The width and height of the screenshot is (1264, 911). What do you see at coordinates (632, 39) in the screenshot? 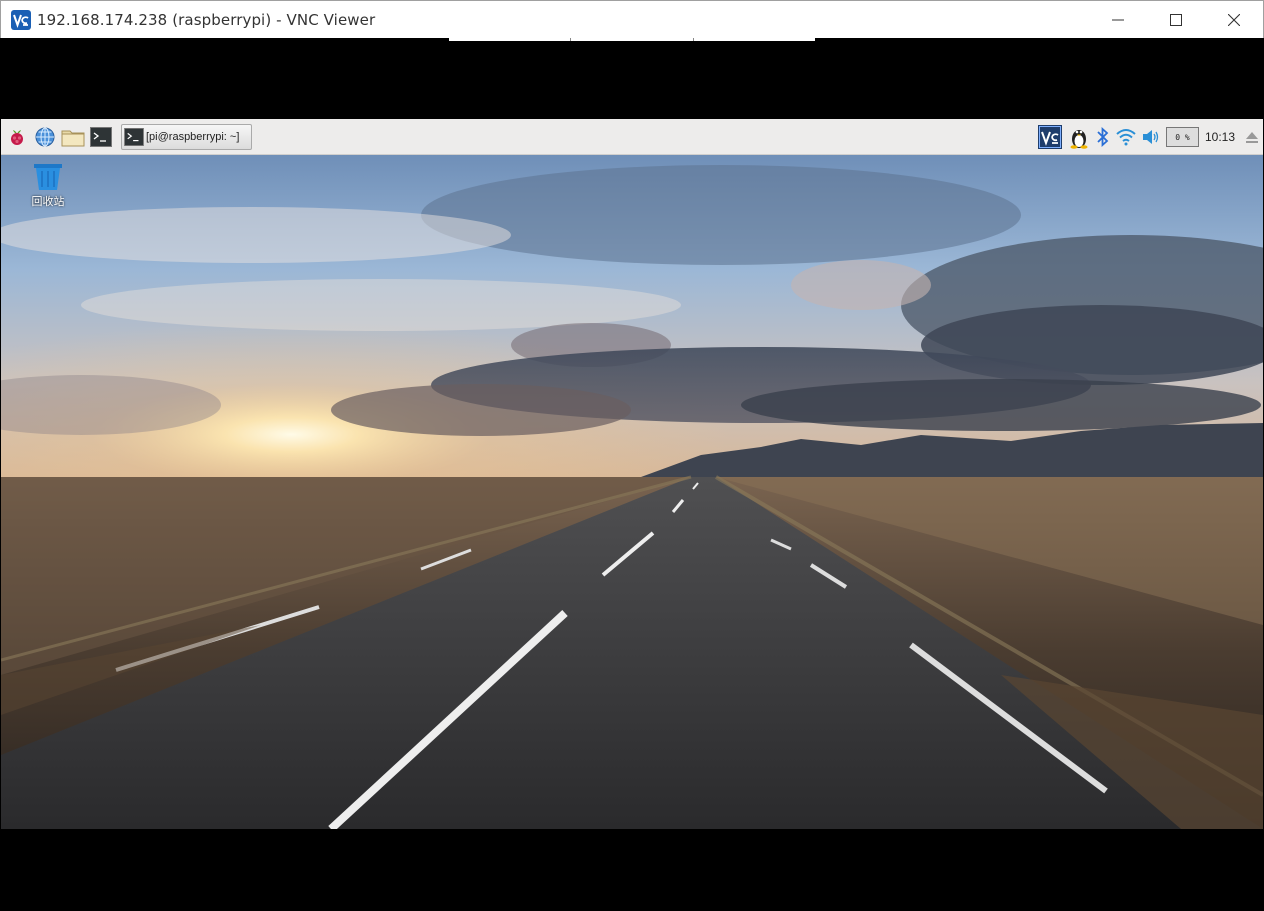
I see `vnc-toolbar-handle` at bounding box center [632, 39].